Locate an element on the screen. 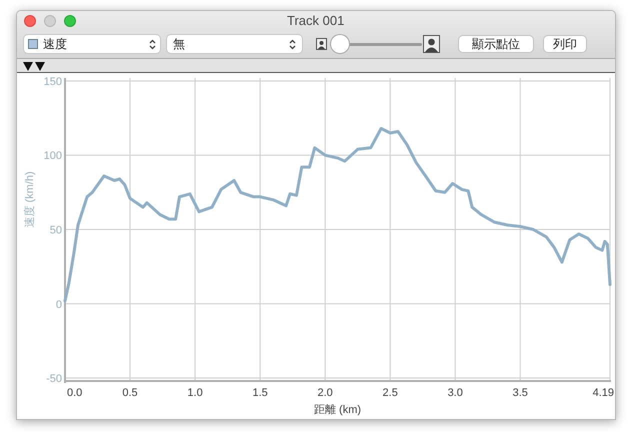 The height and width of the screenshot is (442, 634). x-tick-label: 0.5 is located at coordinates (130, 393).